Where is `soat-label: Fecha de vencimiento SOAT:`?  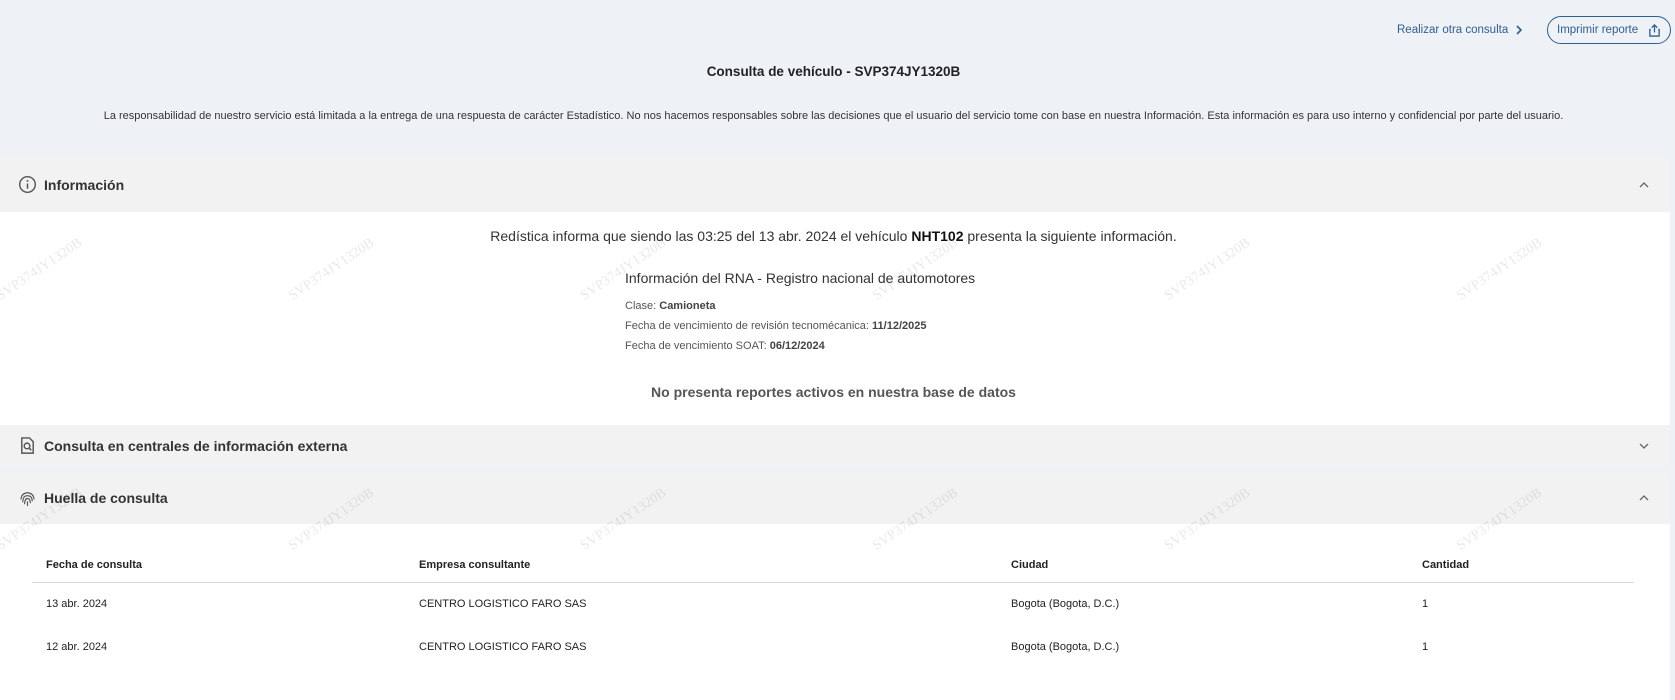
soat-label: Fecha de vencimiento SOAT: is located at coordinates (696, 346).